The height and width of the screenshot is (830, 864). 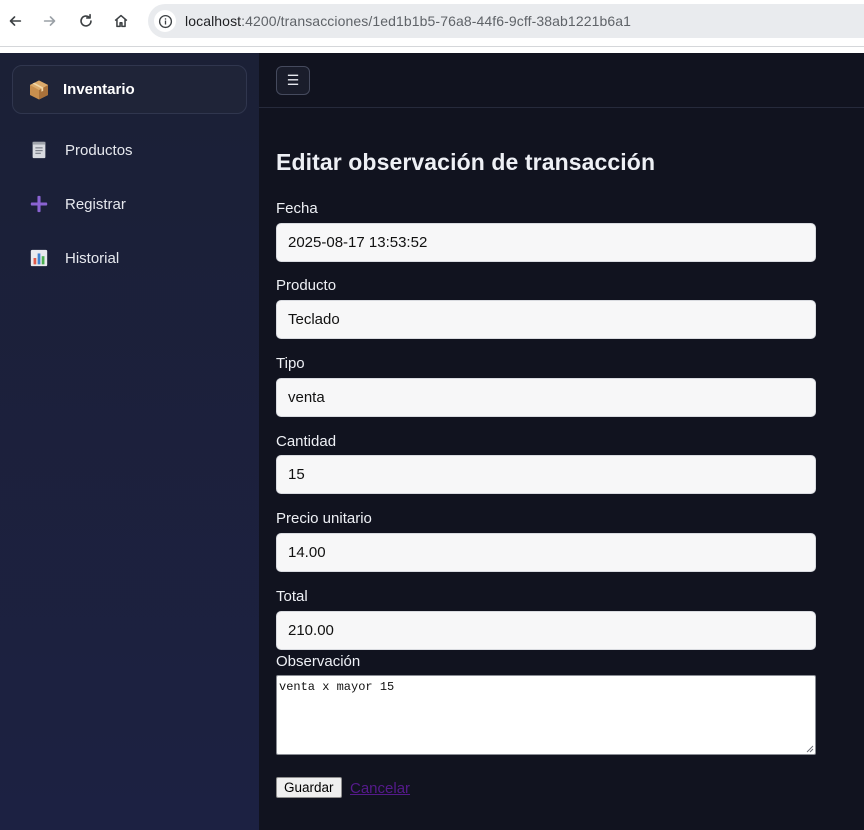 I want to click on fecha-label: Fecha, so click(x=297, y=208).